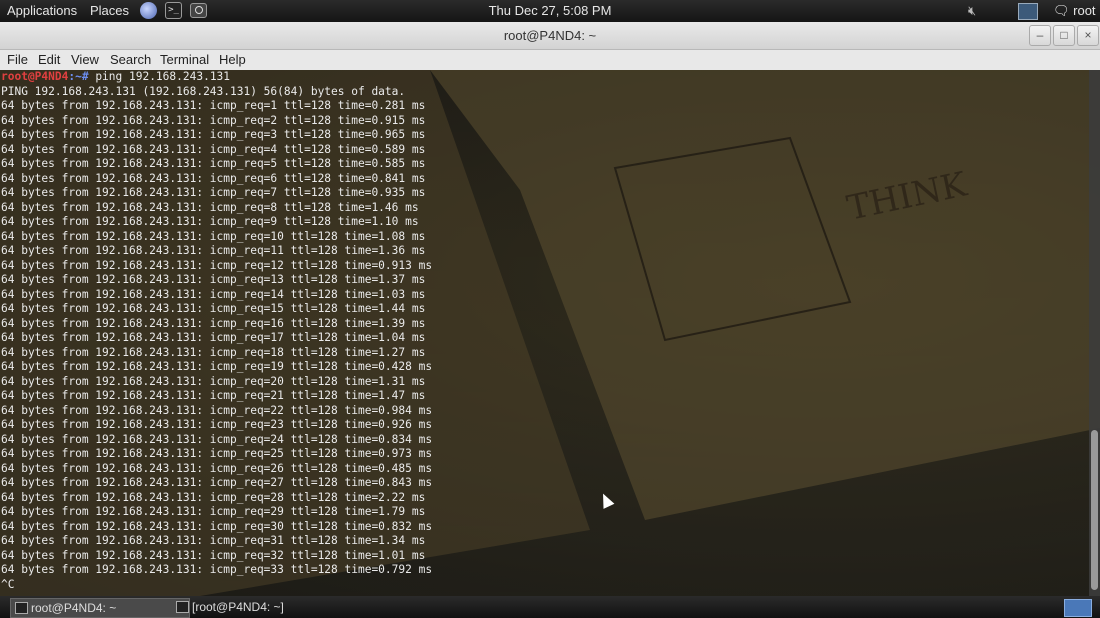  Describe the element at coordinates (74, 608) in the screenshot. I see `taskbar-item-label: root@P4ND4: ~` at that location.